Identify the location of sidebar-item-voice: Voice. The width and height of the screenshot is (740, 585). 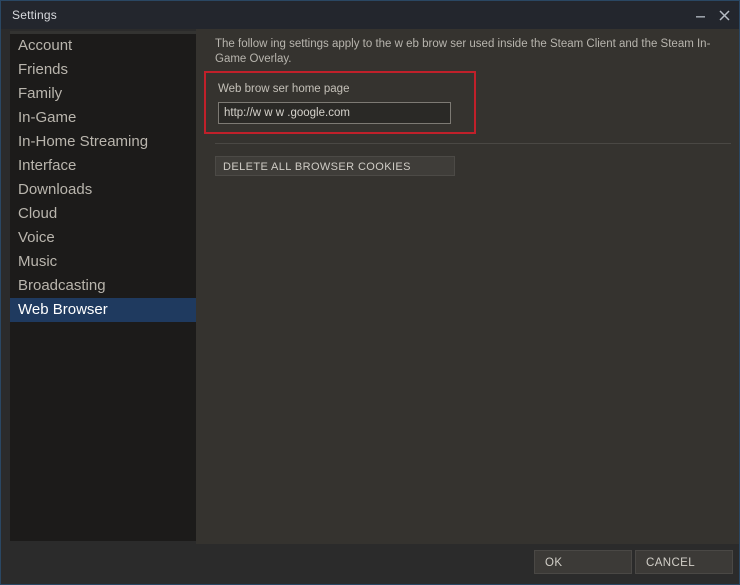
(103, 238).